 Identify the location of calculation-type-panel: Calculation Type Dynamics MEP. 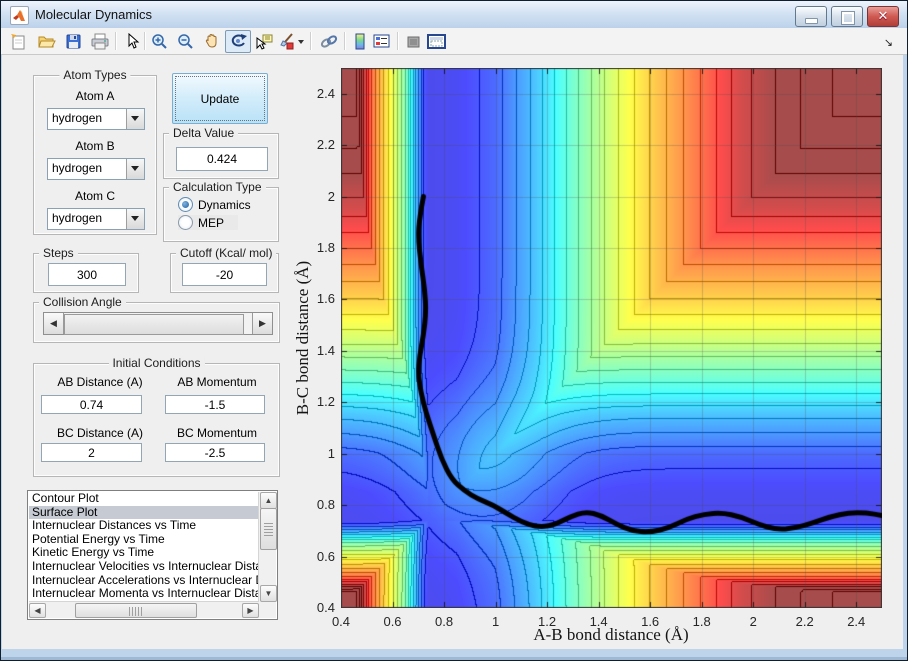
(221, 211).